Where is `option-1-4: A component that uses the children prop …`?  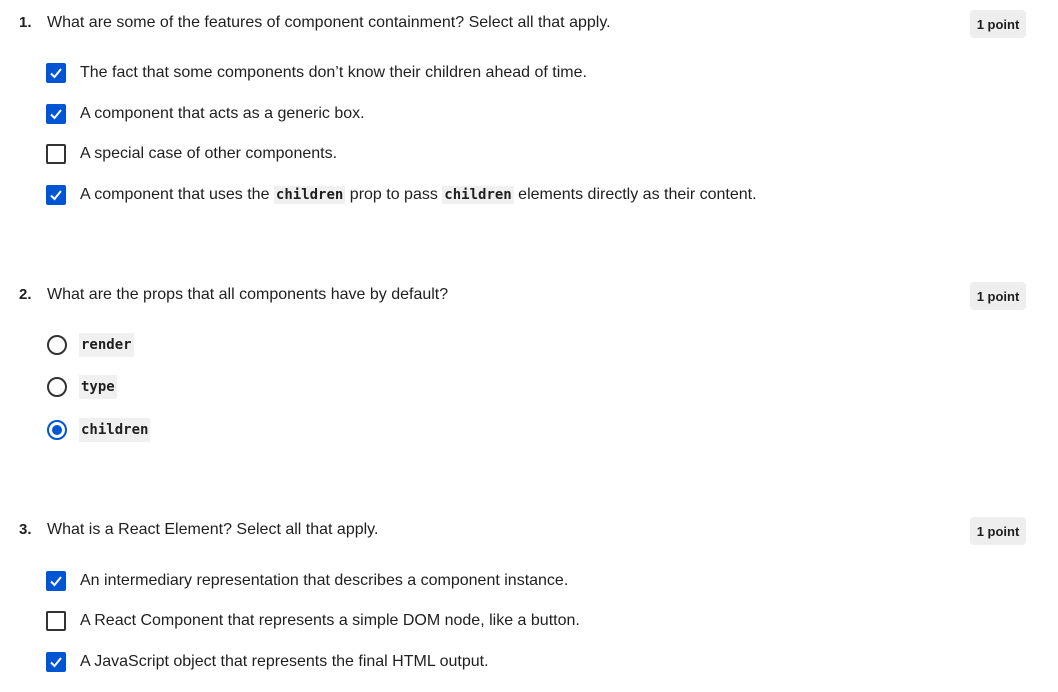
option-1-4: A component that uses the children prop … is located at coordinates (401, 195).